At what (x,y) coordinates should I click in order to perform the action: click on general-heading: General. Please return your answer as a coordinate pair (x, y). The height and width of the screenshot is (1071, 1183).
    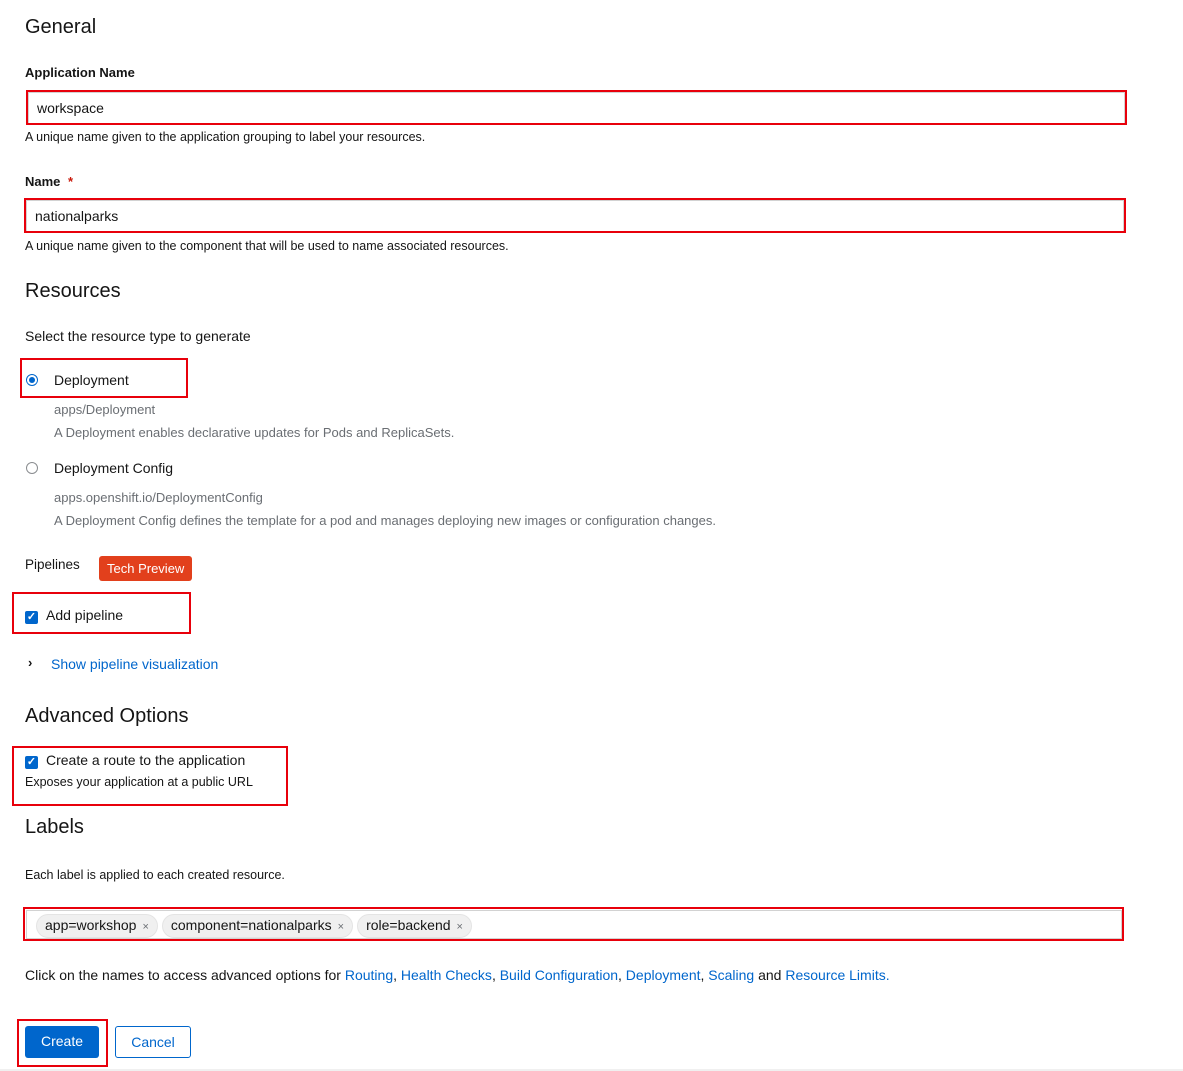
    Looking at the image, I should click on (61, 27).